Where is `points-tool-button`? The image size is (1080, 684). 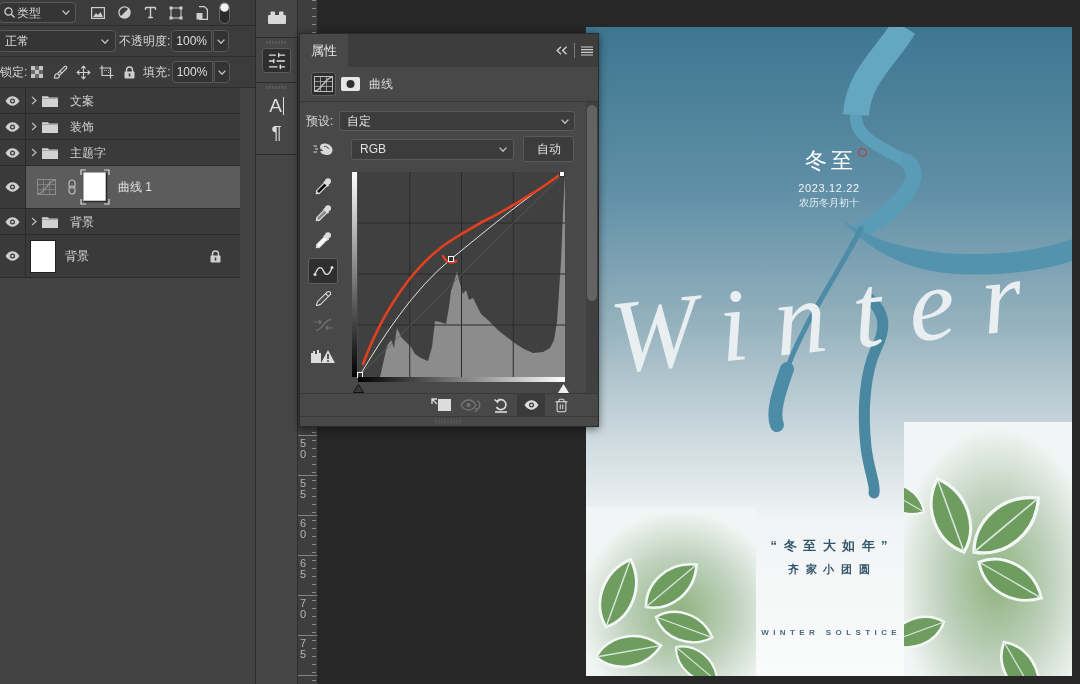
points-tool-button is located at coordinates (323, 271).